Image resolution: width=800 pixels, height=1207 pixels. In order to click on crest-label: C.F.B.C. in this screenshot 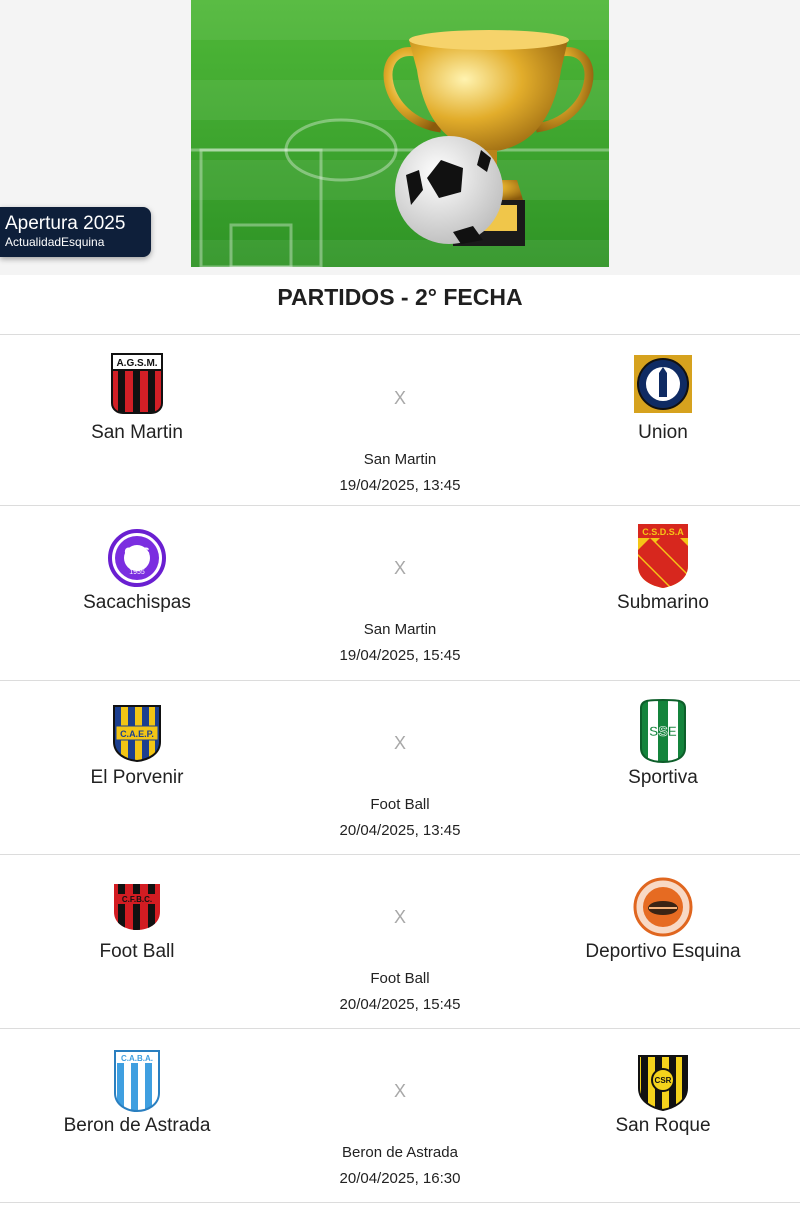, I will do `click(137, 899)`.